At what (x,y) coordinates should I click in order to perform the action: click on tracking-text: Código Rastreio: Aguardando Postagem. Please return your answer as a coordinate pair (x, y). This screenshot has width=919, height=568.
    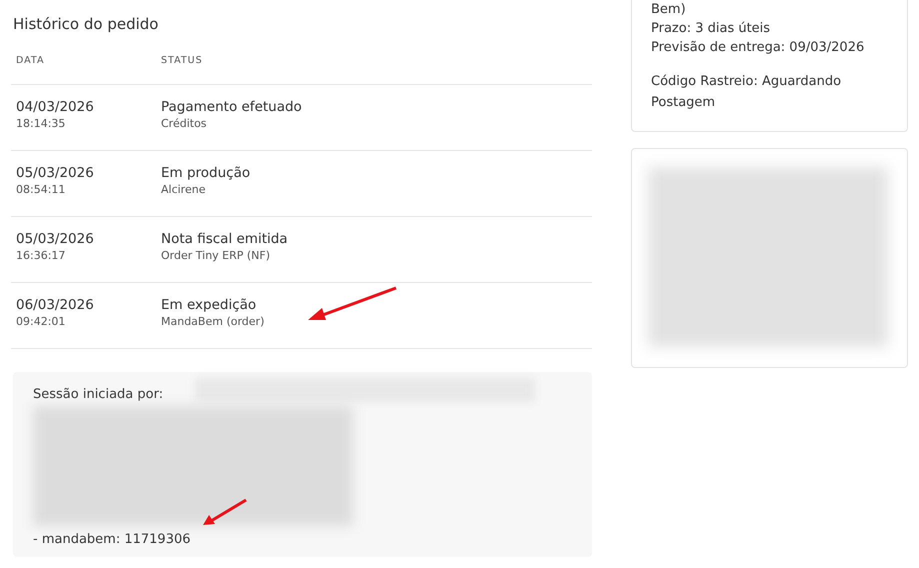
    Looking at the image, I should click on (746, 92).